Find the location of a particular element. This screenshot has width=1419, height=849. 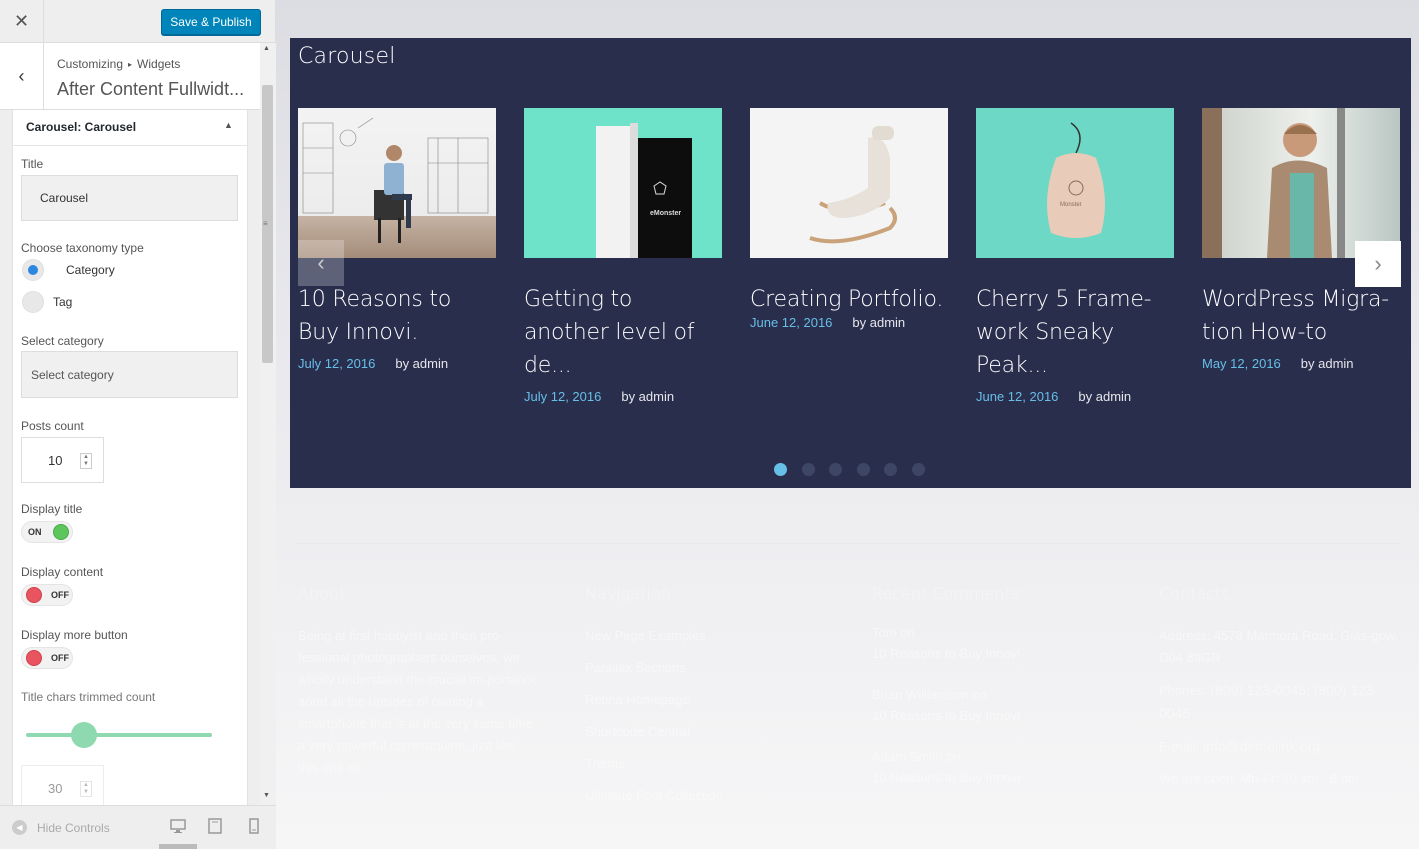

widget-title: Carousel is located at coordinates (81, 127).